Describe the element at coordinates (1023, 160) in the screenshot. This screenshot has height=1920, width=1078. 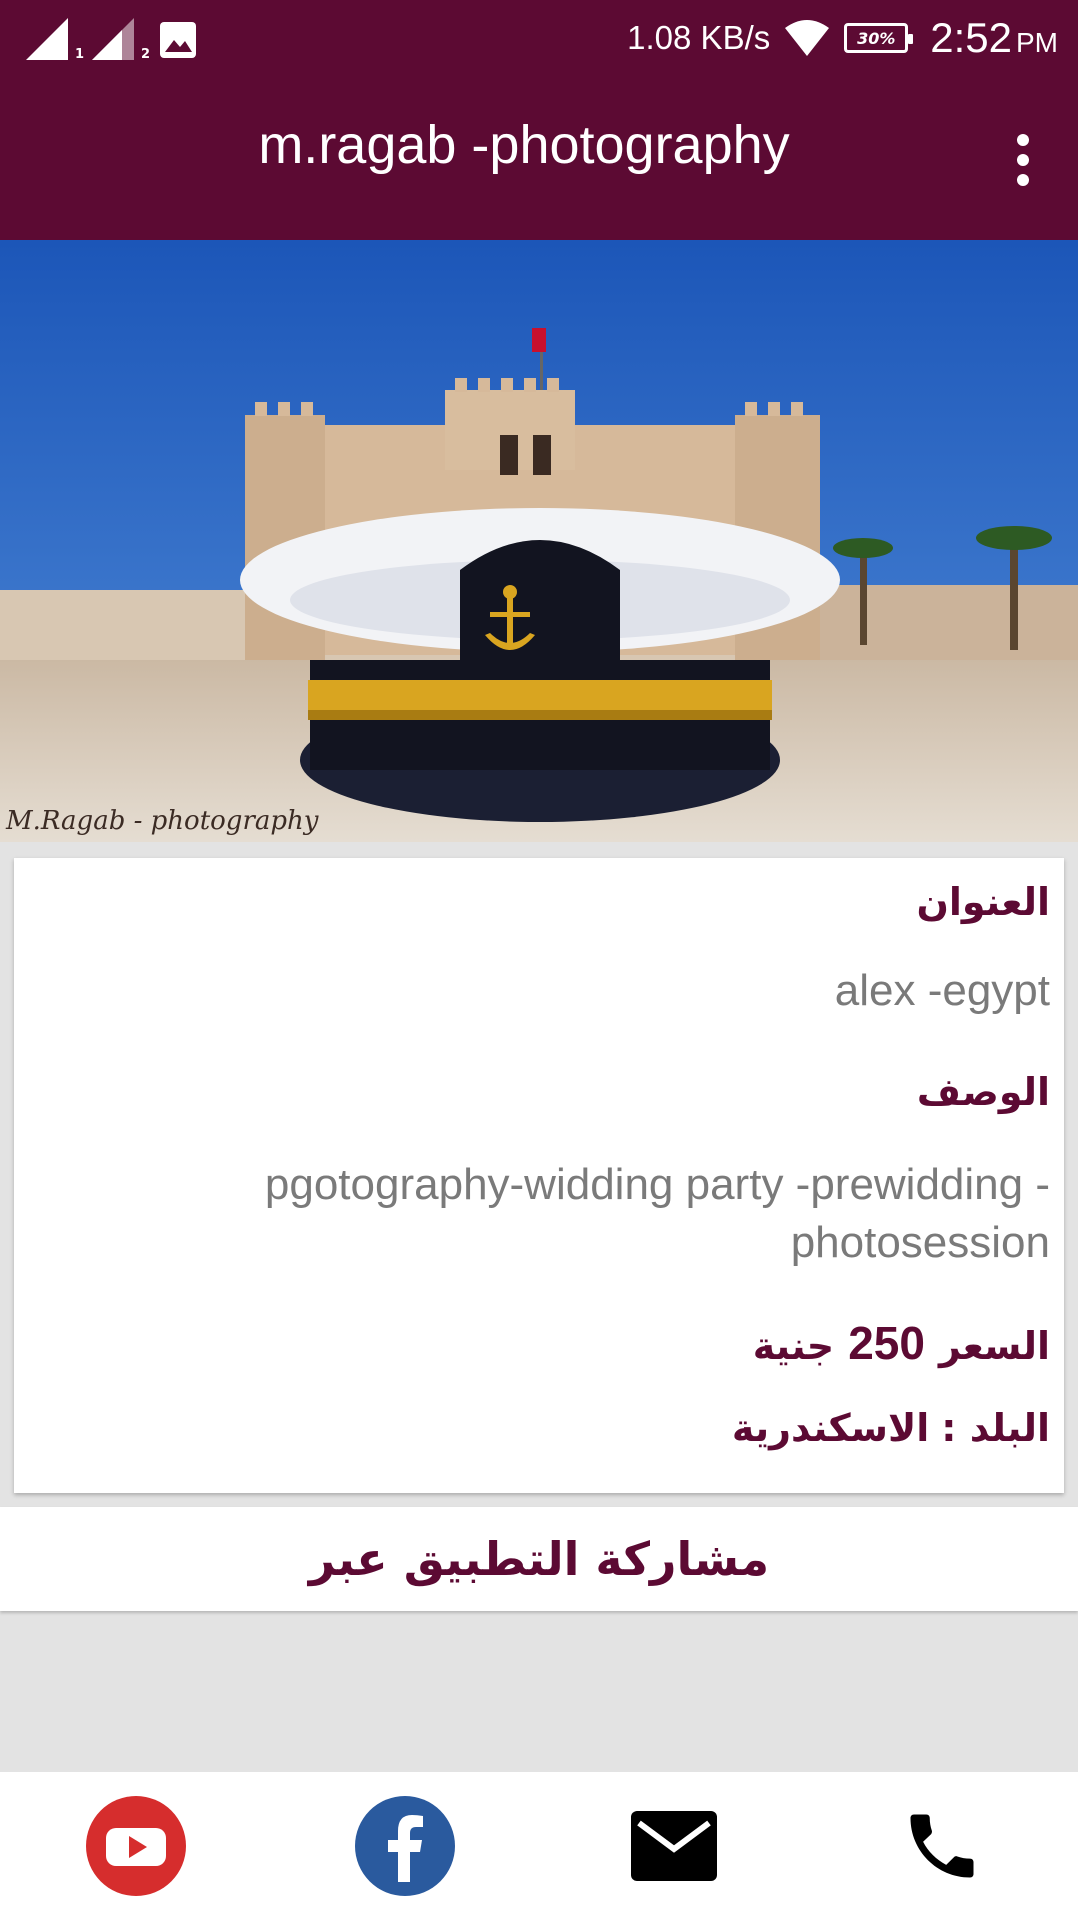
I see `overflow-menu-icon` at that location.